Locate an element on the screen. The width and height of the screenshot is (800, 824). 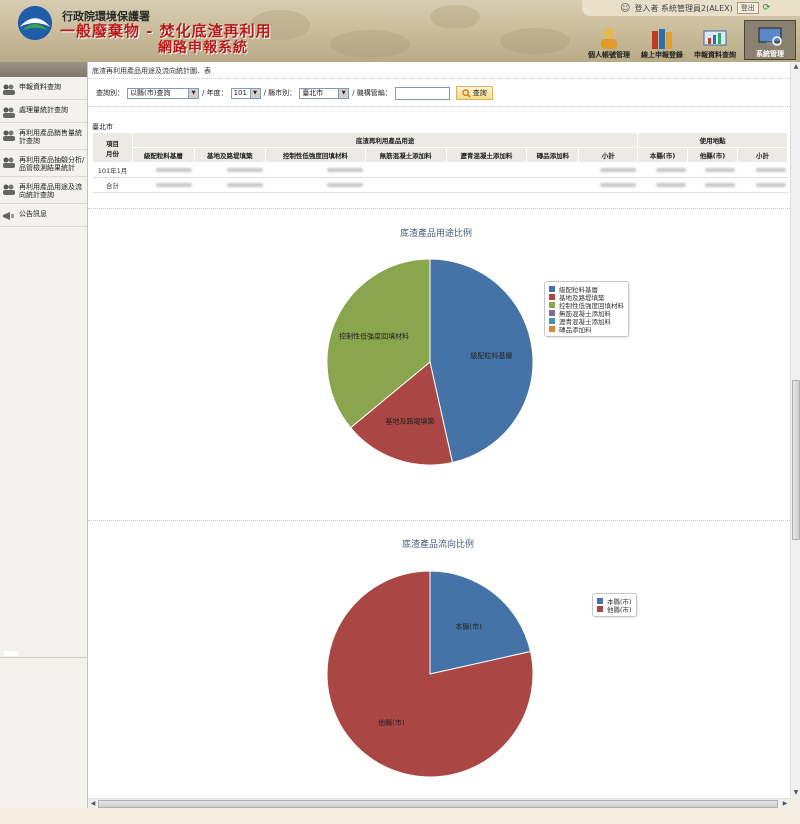
refresh-icon: ⟳ is located at coordinates (767, 8).